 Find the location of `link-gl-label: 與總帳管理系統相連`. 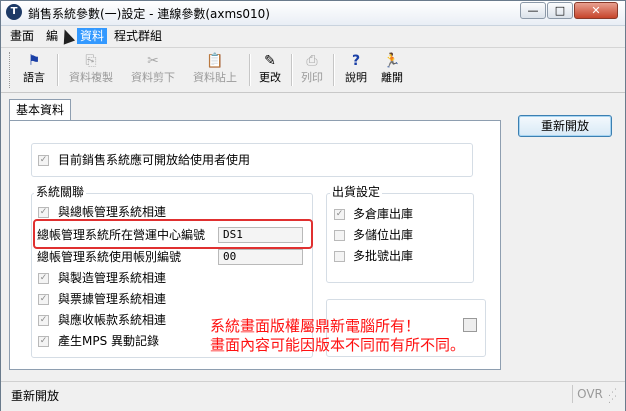

link-gl-label: 與總帳管理系統相連 is located at coordinates (112, 212).